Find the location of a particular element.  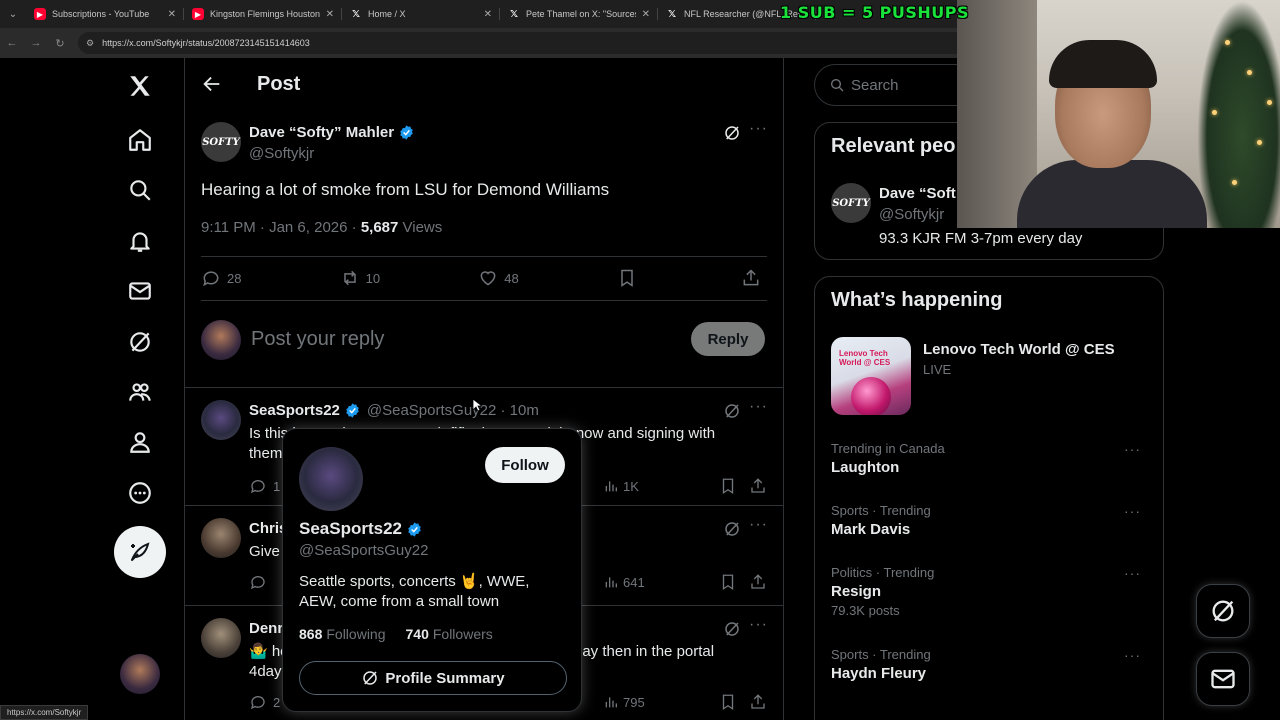

reply-button: Reply is located at coordinates (728, 339).